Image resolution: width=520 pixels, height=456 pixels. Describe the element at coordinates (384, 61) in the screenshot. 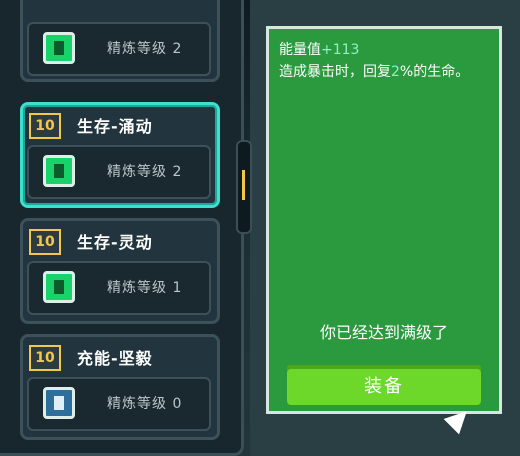

I see `talent-description: 能量值+113 造成暴击时，回复2%的生命。` at that location.